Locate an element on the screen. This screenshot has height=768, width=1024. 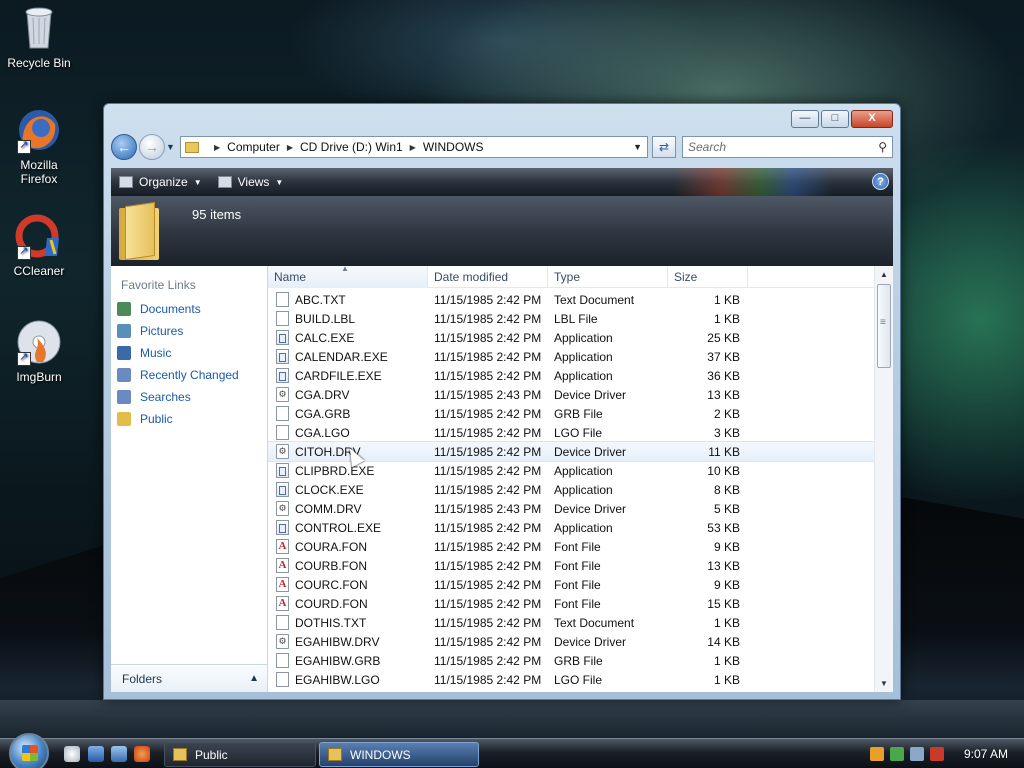
help-button: ? is located at coordinates (880, 181).